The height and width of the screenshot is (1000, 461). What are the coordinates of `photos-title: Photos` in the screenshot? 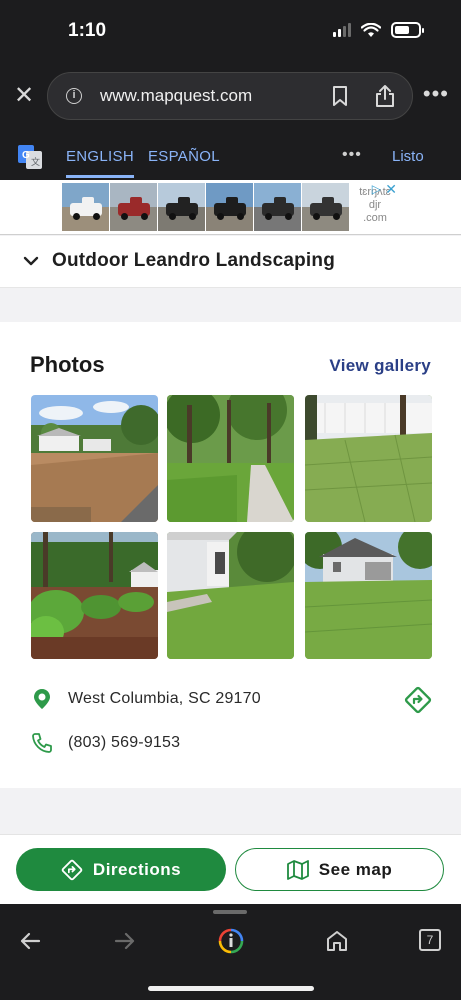 It's located at (67, 364).